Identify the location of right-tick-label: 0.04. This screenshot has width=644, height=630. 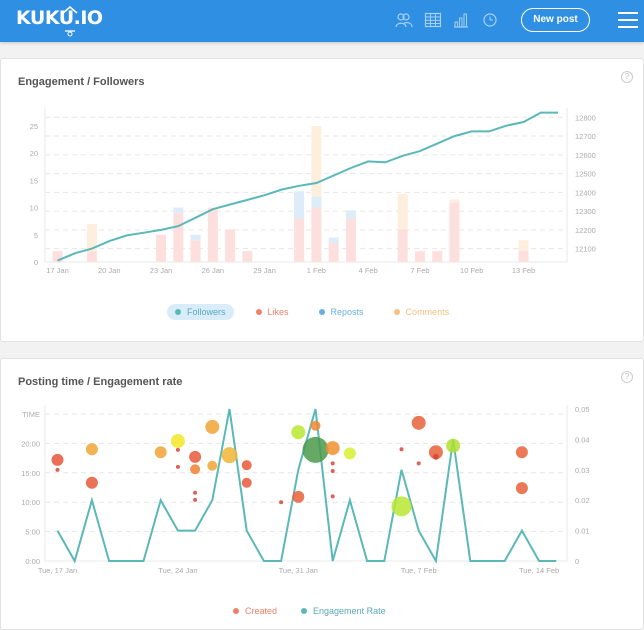
(582, 439).